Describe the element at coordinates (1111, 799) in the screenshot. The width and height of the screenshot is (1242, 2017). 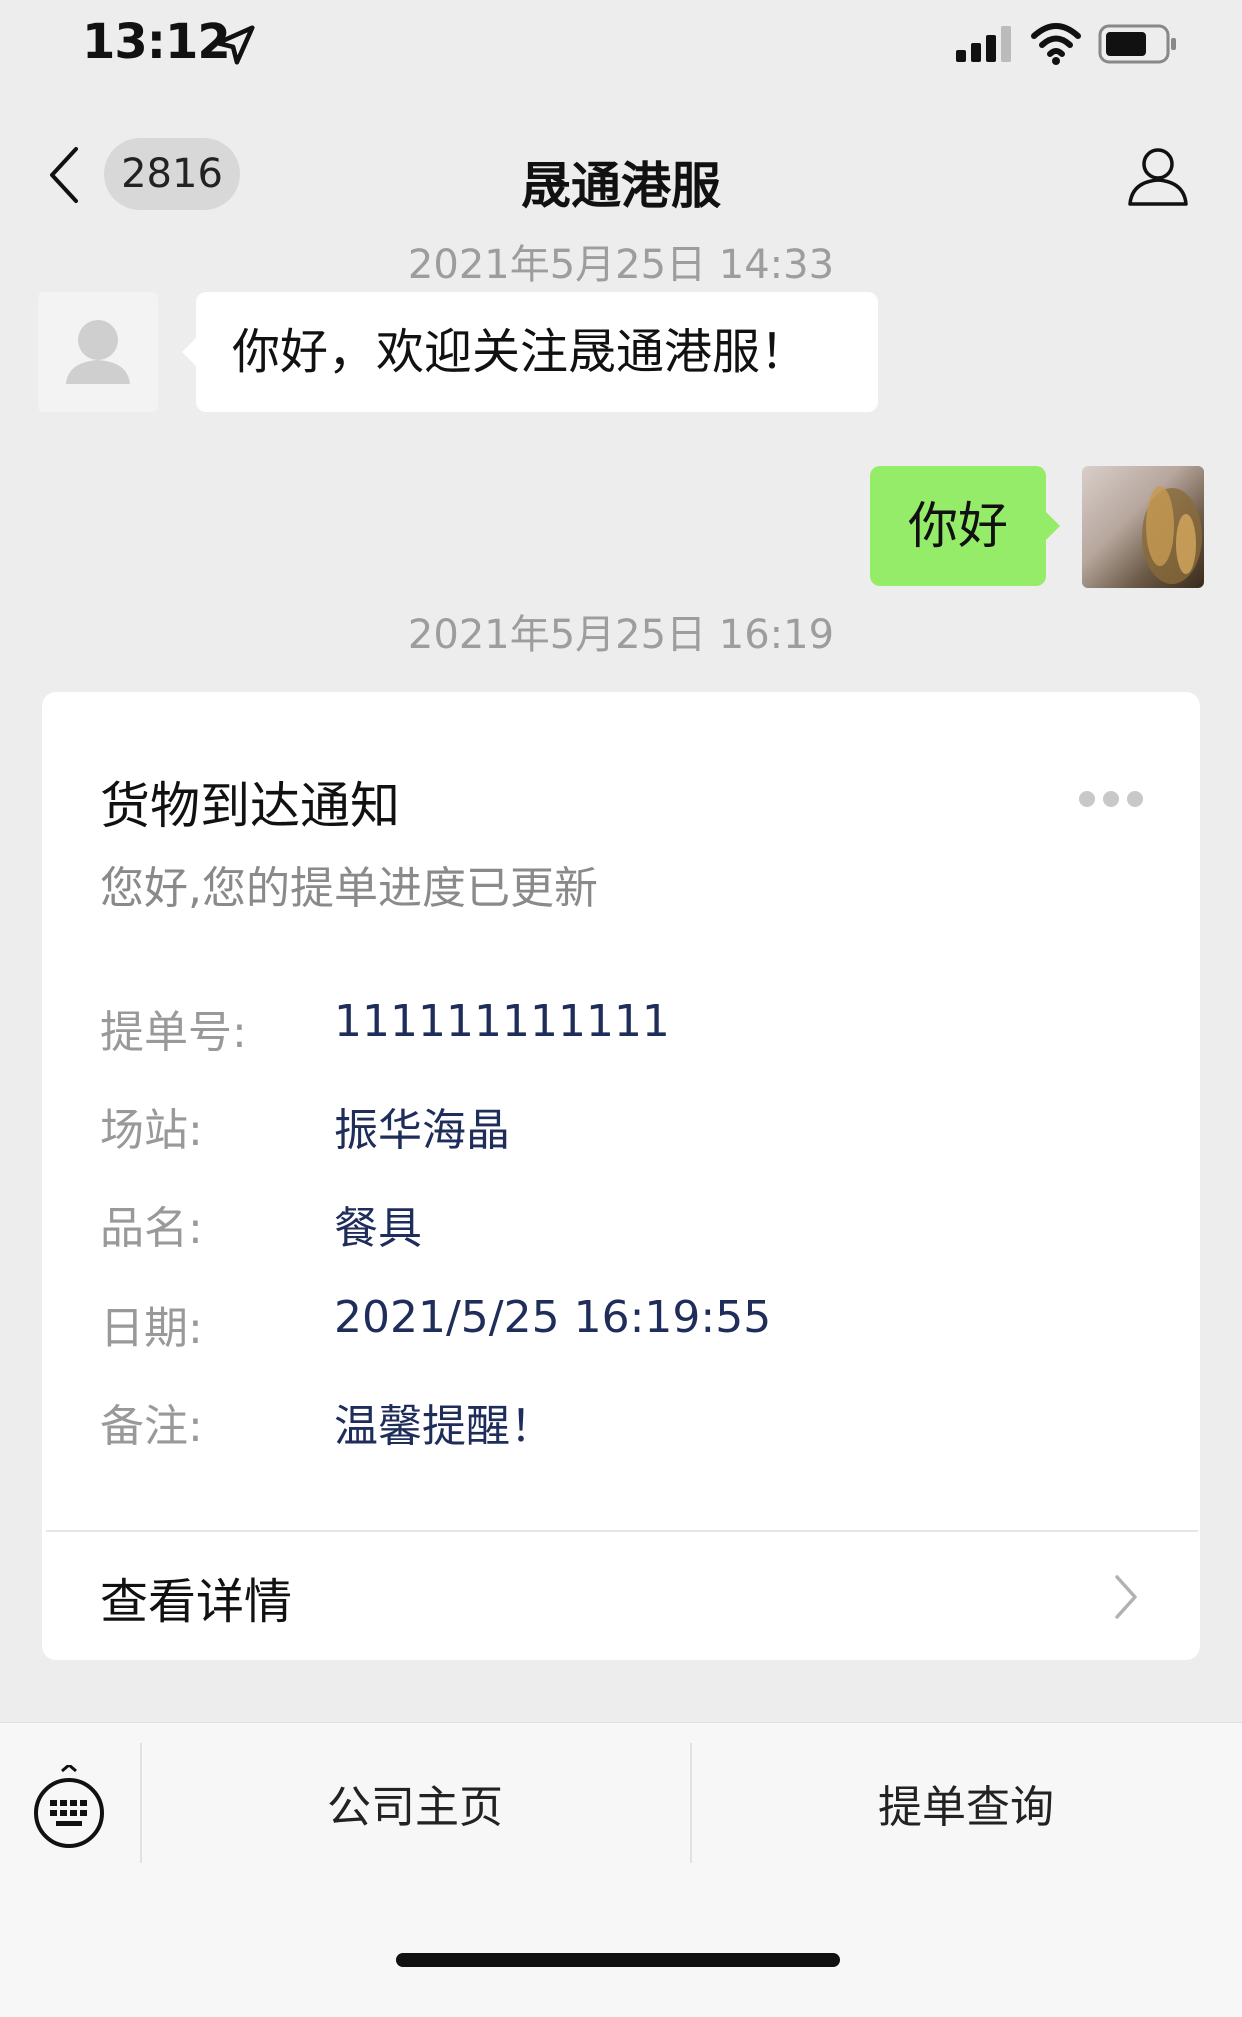
I see `more-options-icon` at that location.